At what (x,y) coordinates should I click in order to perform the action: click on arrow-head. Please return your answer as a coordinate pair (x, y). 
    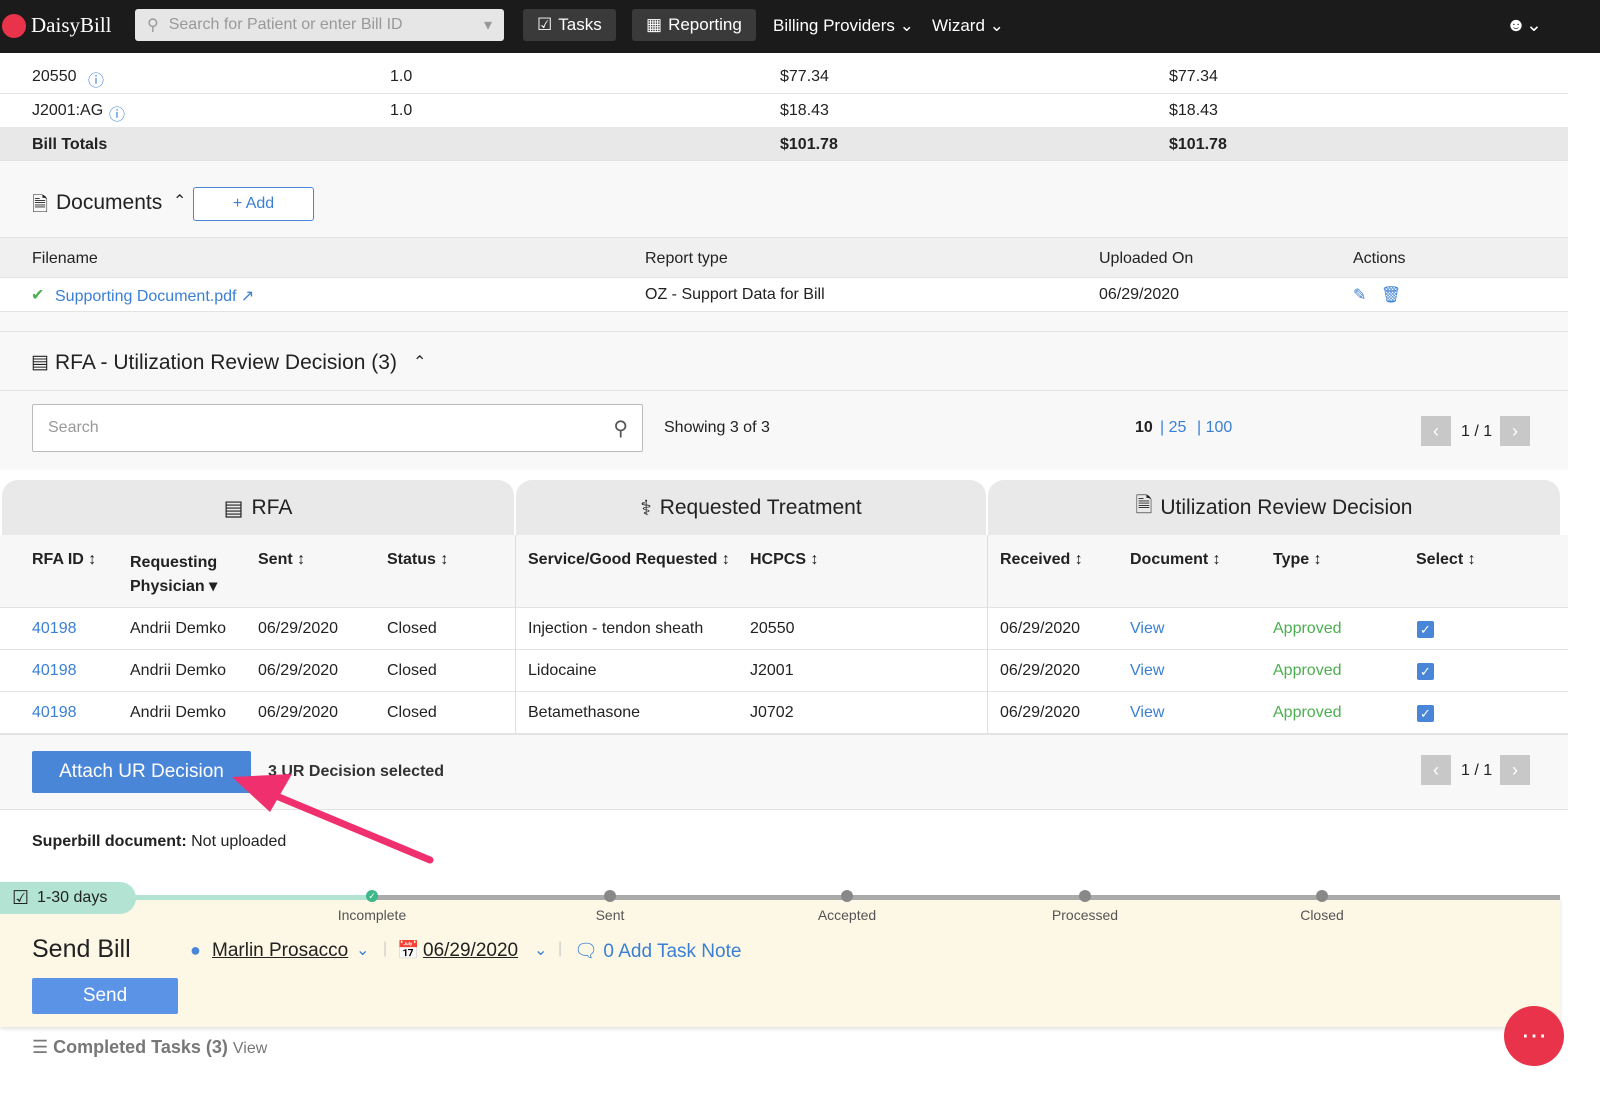
    Looking at the image, I should click on (262, 793).